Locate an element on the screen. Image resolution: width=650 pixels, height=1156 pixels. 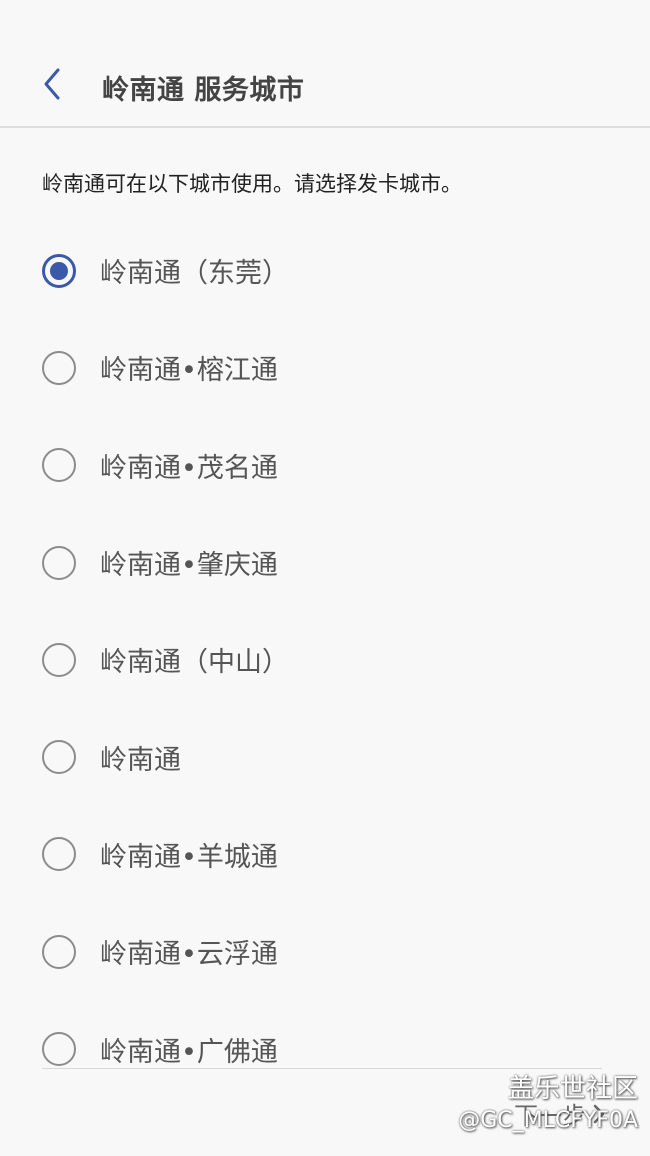
city-option-label: 岭南通•羊城通 is located at coordinates (189, 857).